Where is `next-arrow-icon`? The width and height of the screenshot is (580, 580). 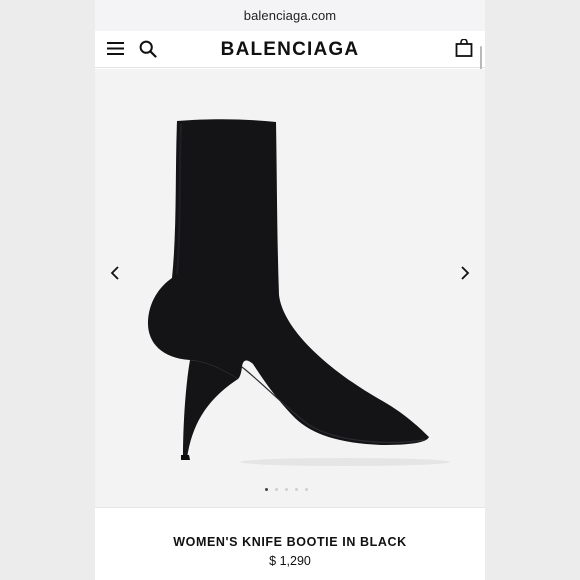 next-arrow-icon is located at coordinates (464, 273).